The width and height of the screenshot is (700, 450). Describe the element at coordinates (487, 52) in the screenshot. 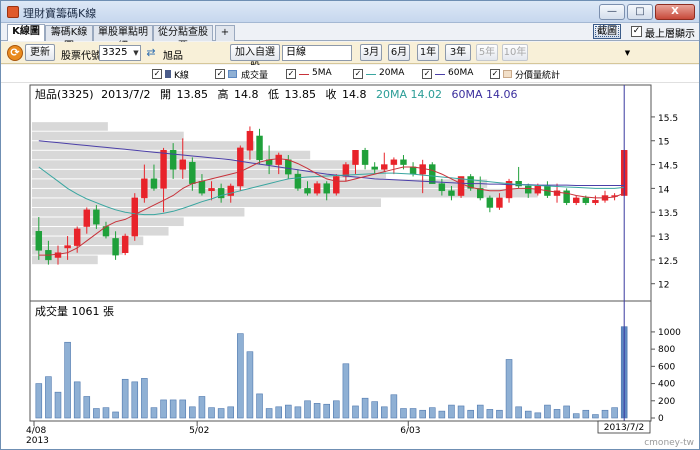

I see `range-5y-button: 5年` at that location.